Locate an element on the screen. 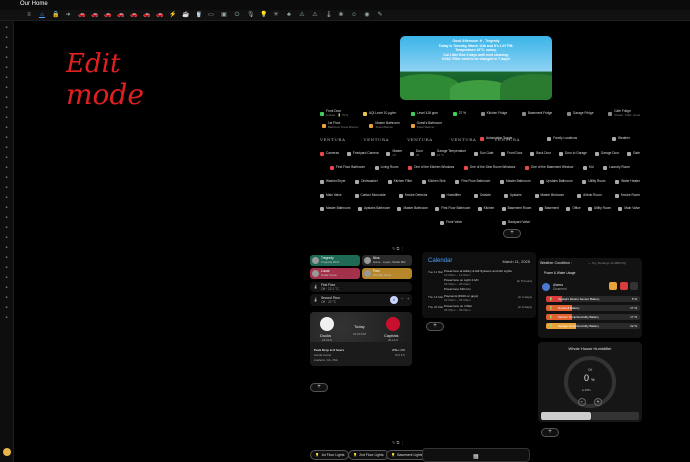  entity-chip: Garage Door is located at coordinates (606, 153).